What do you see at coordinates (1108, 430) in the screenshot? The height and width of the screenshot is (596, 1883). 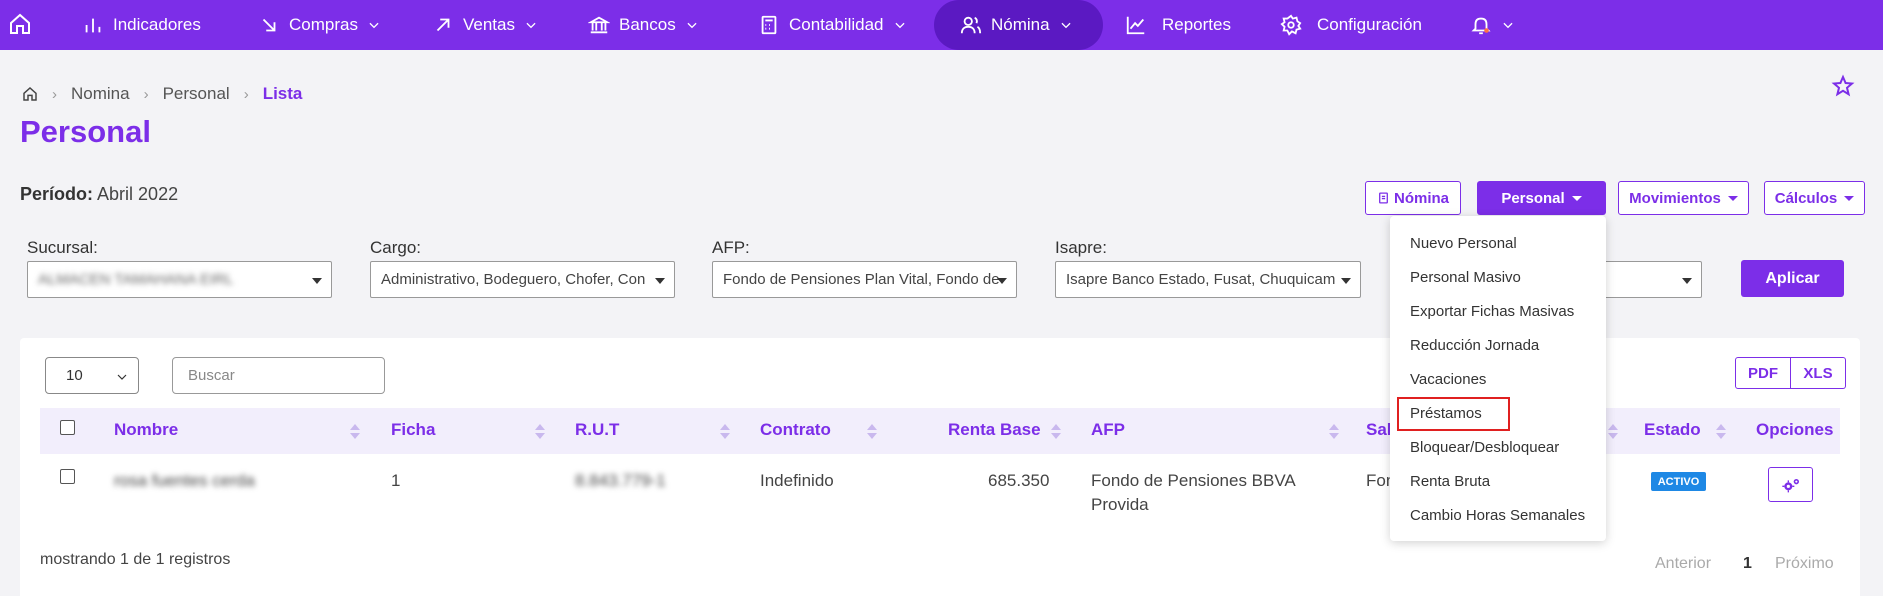 I see `column-header-afp: AFP` at bounding box center [1108, 430].